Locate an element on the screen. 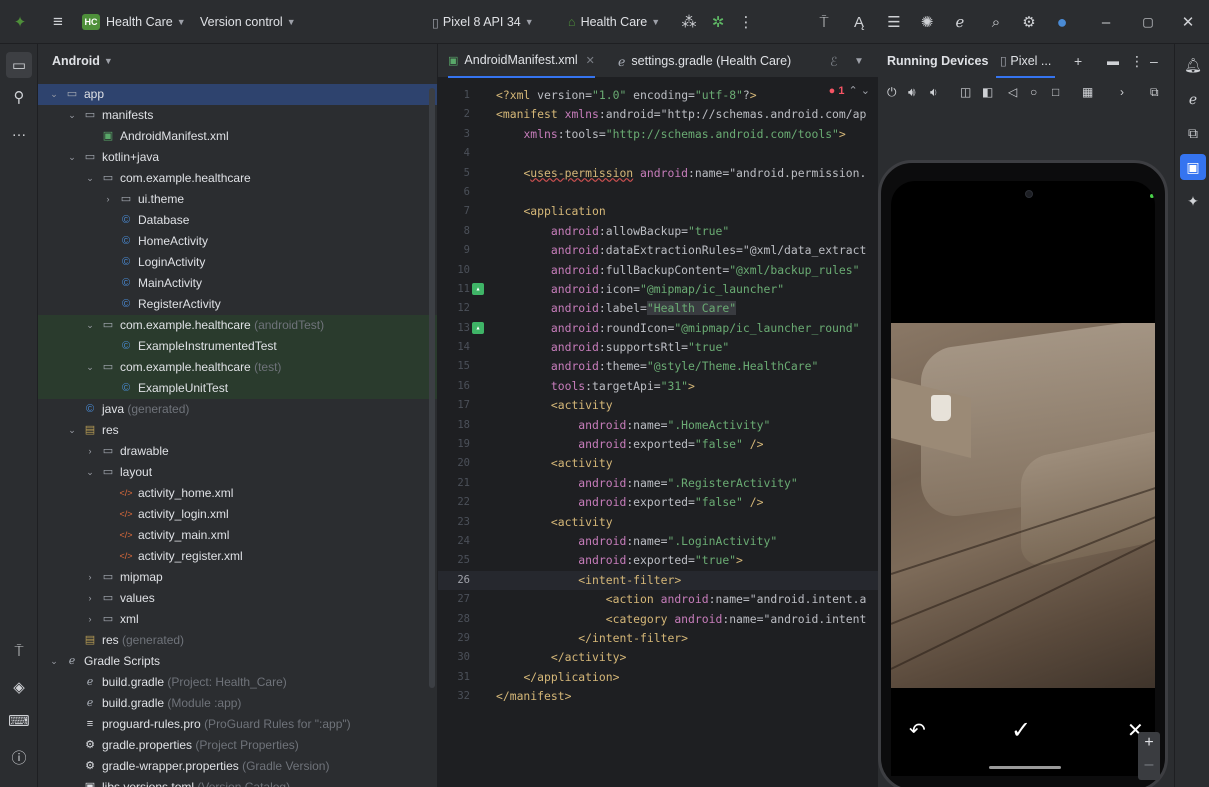  code-line: 29 </intent-filter> is located at coordinates (658, 638).